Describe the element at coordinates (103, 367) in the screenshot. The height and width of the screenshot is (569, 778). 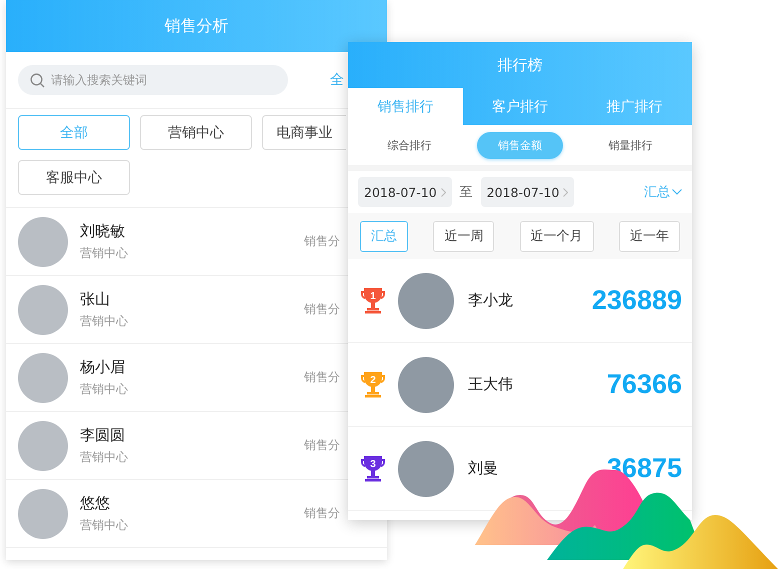
I see `person-name: 杨小眉` at that location.